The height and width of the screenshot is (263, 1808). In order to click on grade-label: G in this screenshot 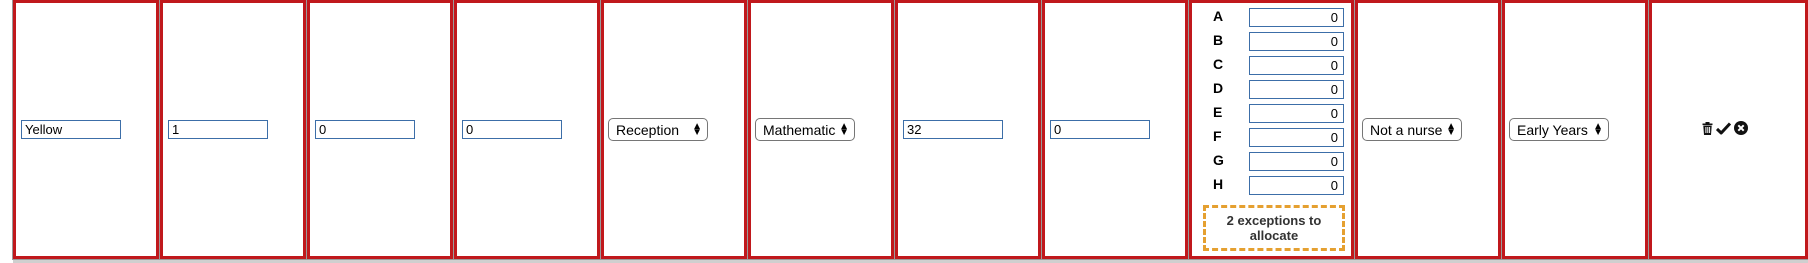, I will do `click(1218, 160)`.